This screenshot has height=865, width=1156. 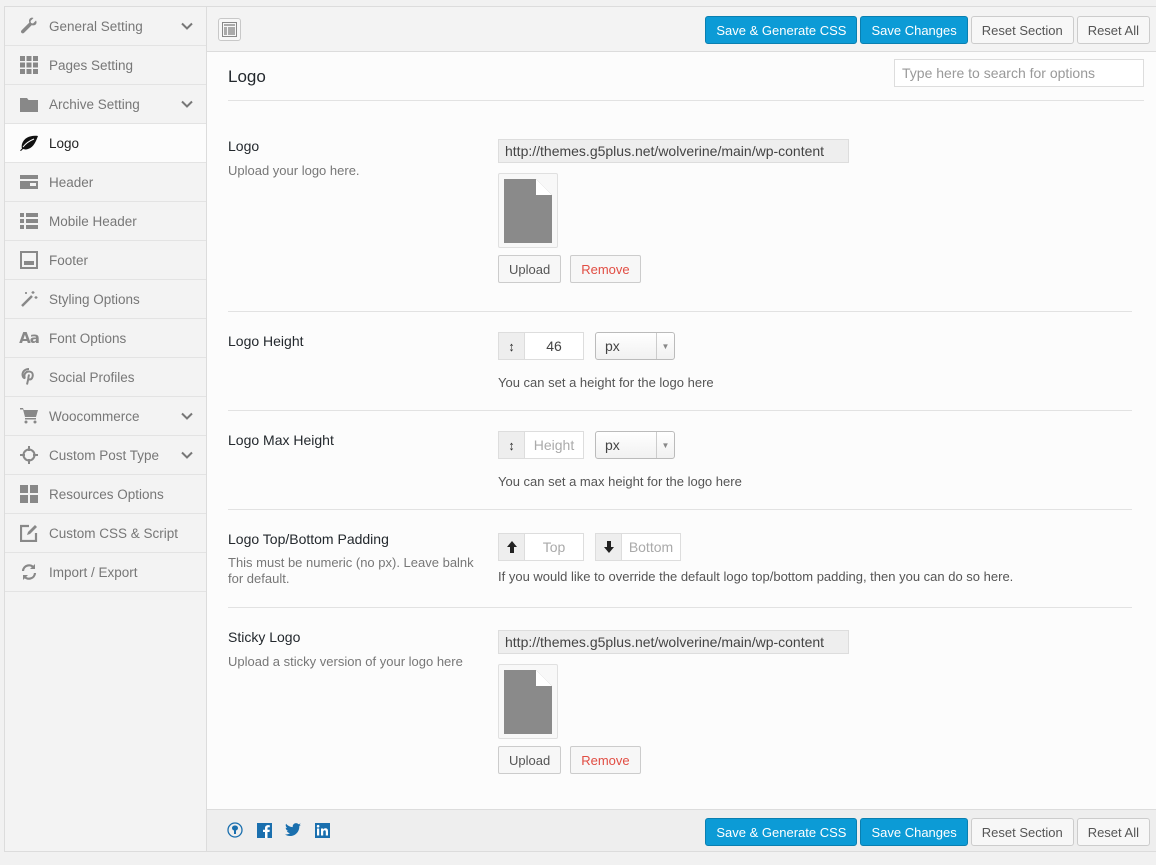 What do you see at coordinates (281, 440) in the screenshot?
I see `field-label: Logo Max Height` at bounding box center [281, 440].